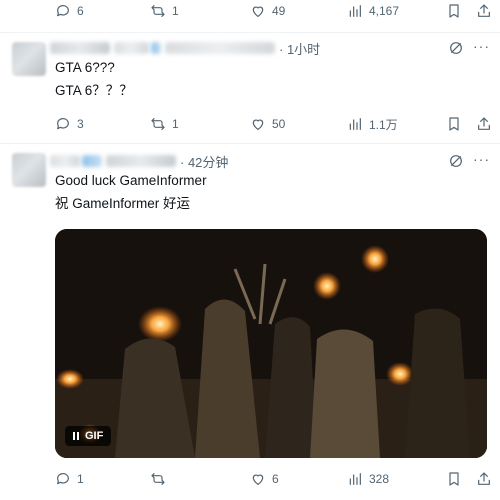 Image resolution: width=500 pixels, height=500 pixels. Describe the element at coordinates (80, 124) in the screenshot. I see `reply-count: 3` at that location.